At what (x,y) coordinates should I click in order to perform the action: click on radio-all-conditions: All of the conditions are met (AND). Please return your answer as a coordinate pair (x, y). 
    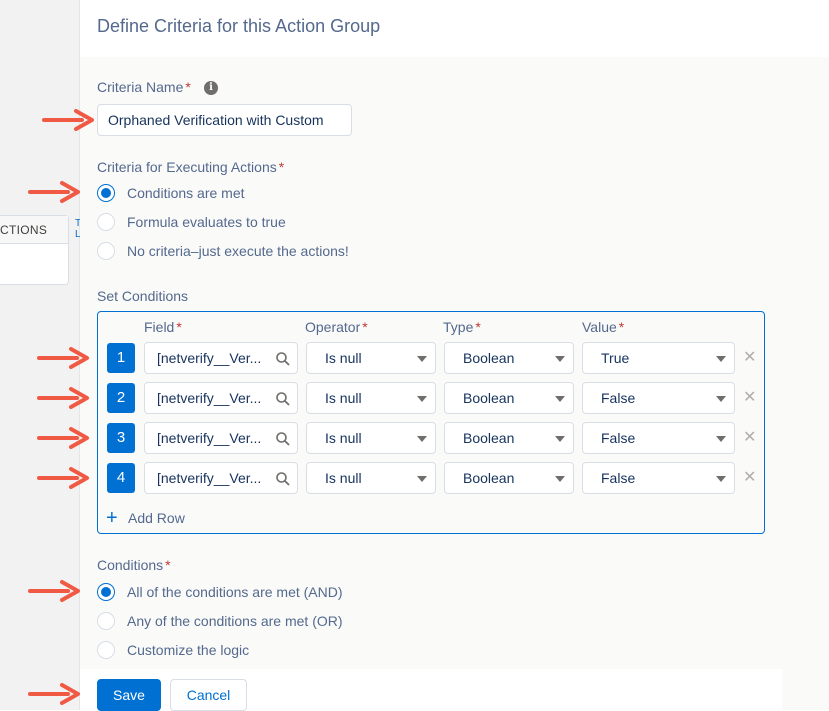
    Looking at the image, I should click on (220, 592).